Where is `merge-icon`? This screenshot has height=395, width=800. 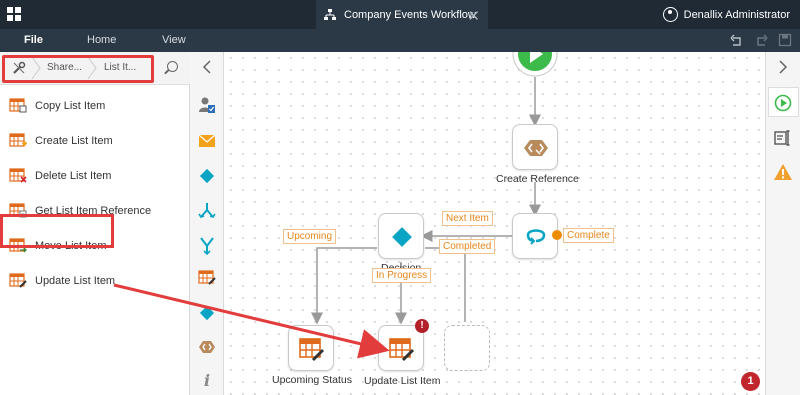 merge-icon is located at coordinates (207, 246).